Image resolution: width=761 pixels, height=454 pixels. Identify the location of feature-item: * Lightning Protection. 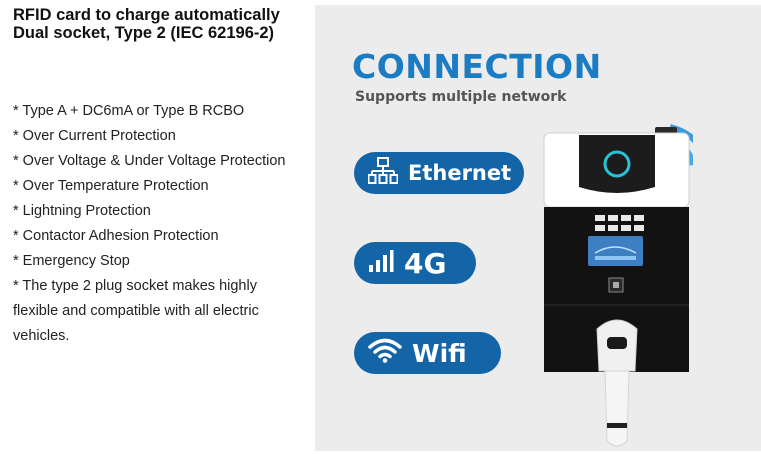
(82, 211).